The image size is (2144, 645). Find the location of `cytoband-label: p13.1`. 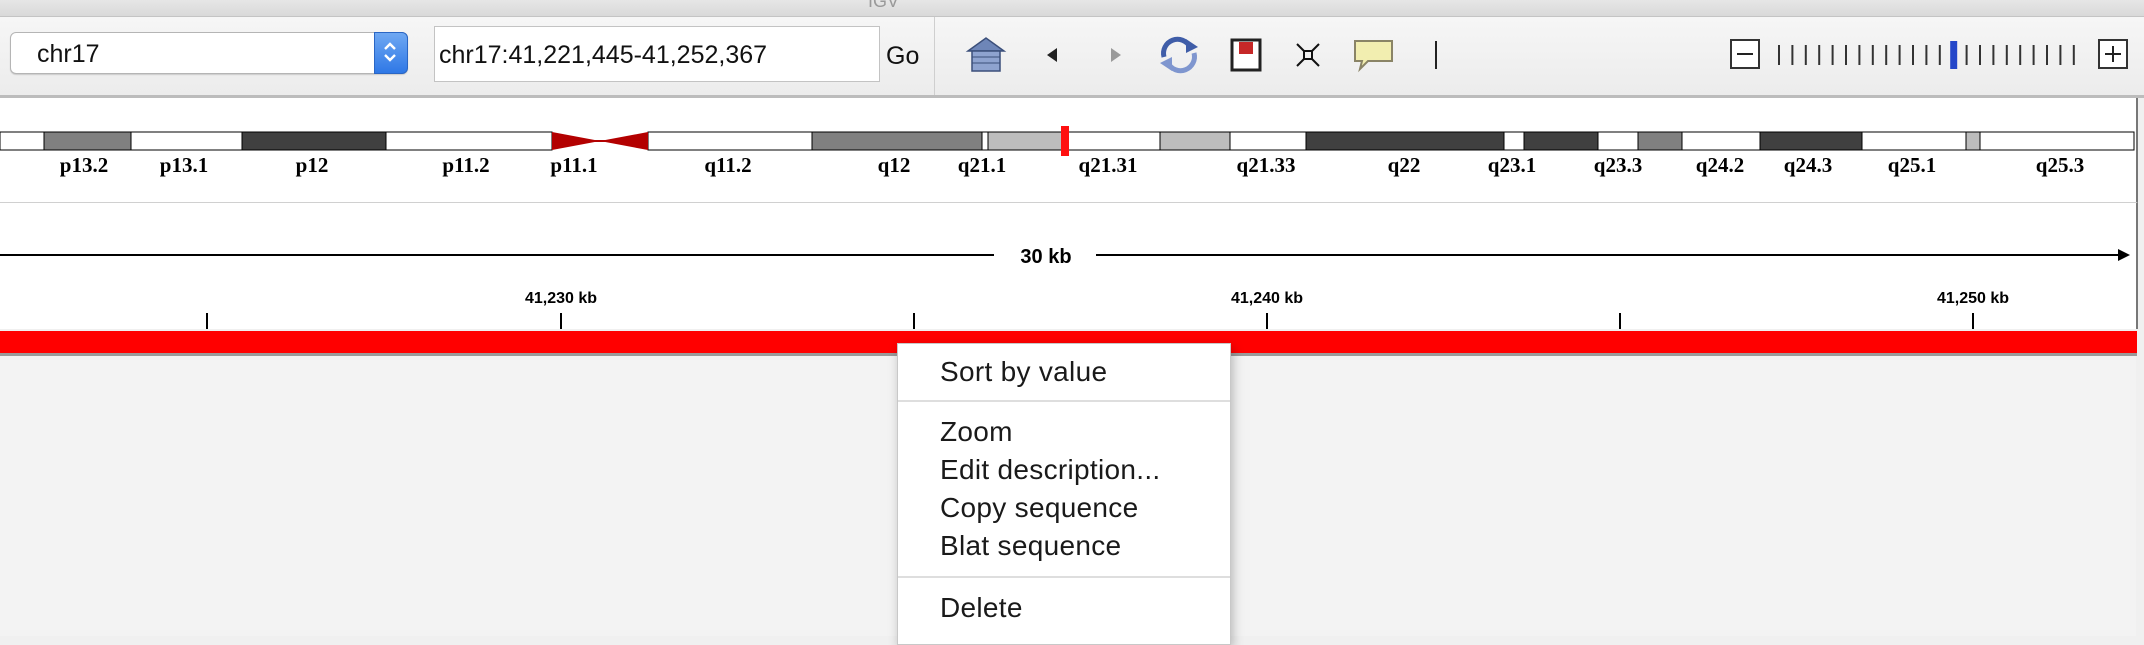

cytoband-label: p13.1 is located at coordinates (184, 165).